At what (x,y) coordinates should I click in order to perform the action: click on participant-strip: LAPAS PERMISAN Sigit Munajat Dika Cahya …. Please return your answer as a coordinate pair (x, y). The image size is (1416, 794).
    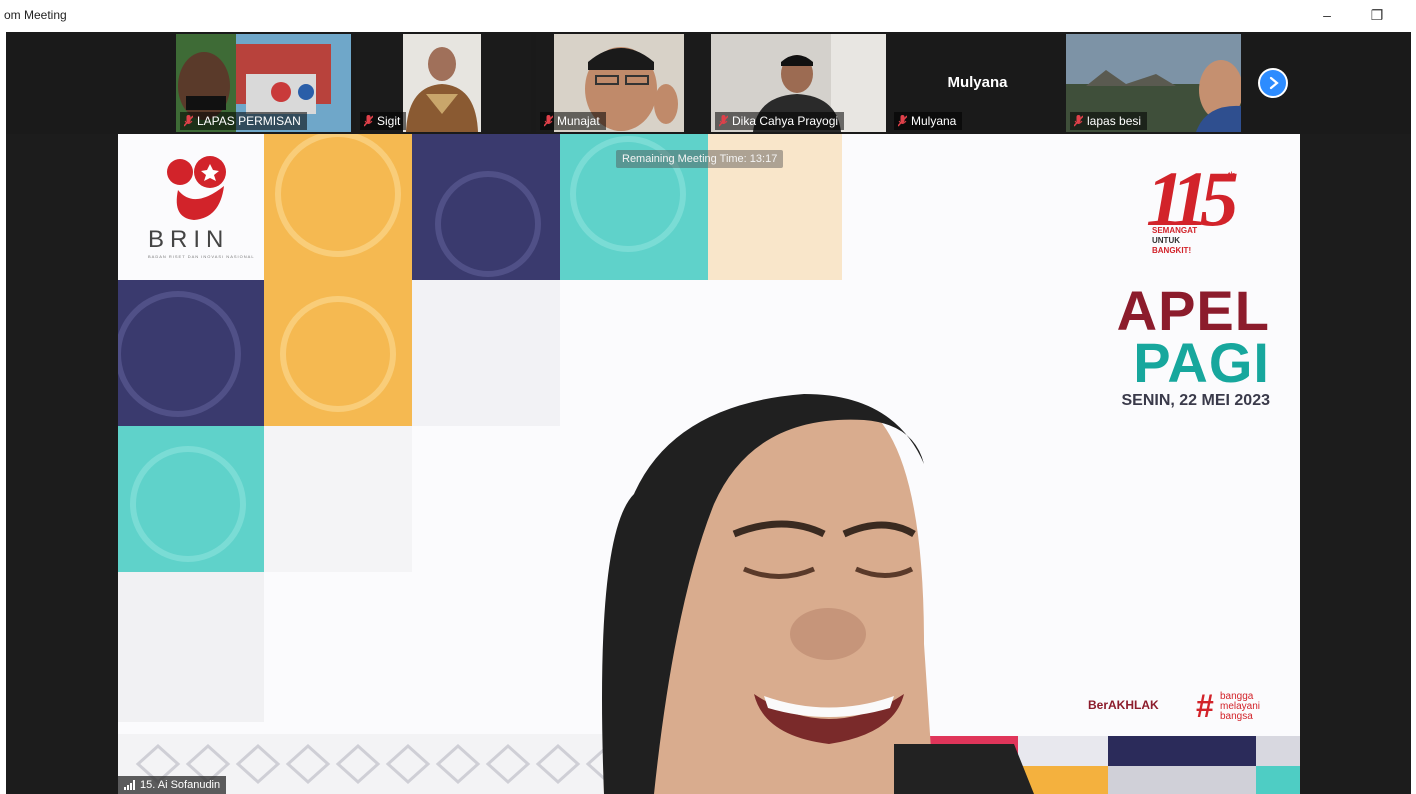
    Looking at the image, I should click on (708, 83).